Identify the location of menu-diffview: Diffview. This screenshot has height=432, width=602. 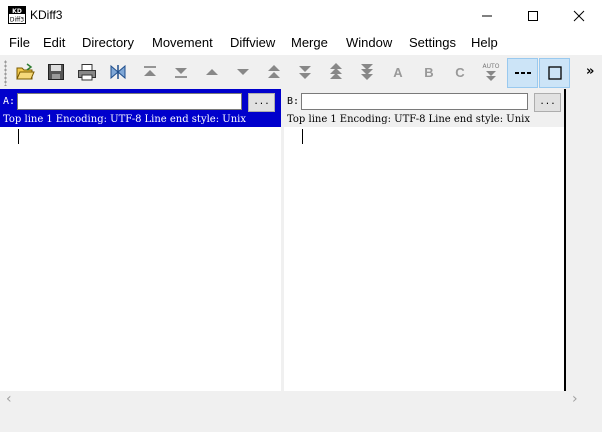
(252, 42).